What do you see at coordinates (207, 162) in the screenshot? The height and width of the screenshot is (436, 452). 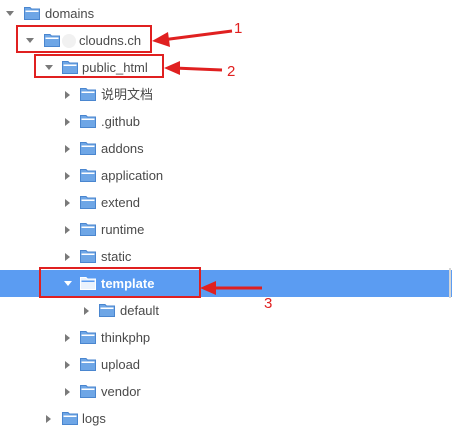 I see `annotation-arrows` at bounding box center [207, 162].